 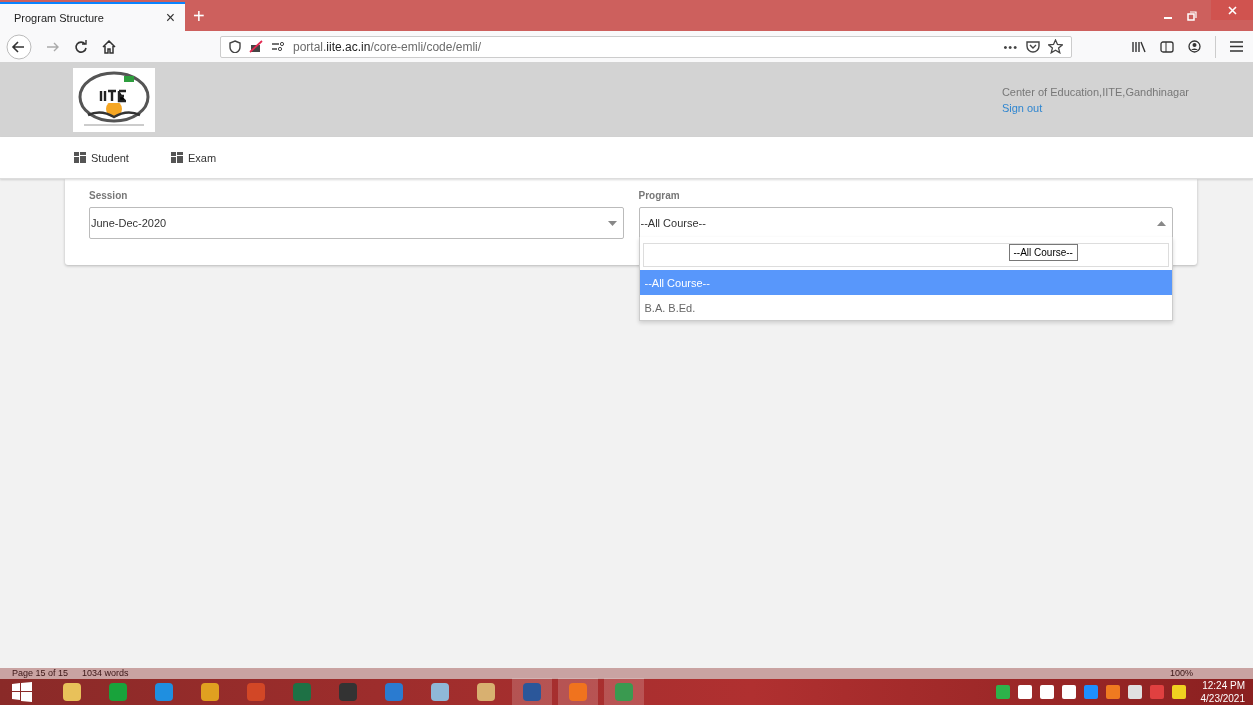 I want to click on tooltip: --All Course--, so click(x=1043, y=252).